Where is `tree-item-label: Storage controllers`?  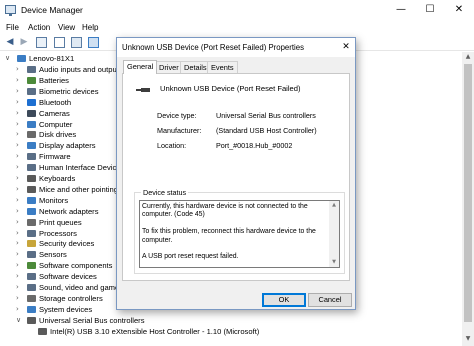
tree-item-label: Storage controllers is located at coordinates (71, 298).